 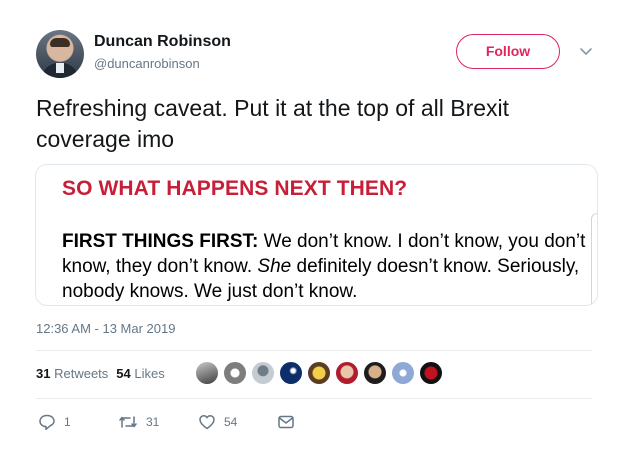 I want to click on reply-action: 1, so click(x=54, y=422).